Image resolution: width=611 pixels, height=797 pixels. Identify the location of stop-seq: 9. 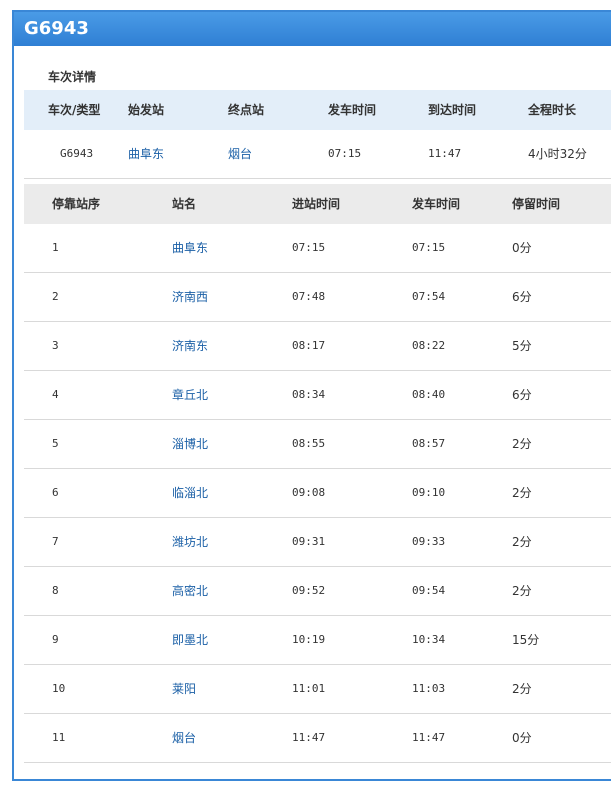
(55, 639).